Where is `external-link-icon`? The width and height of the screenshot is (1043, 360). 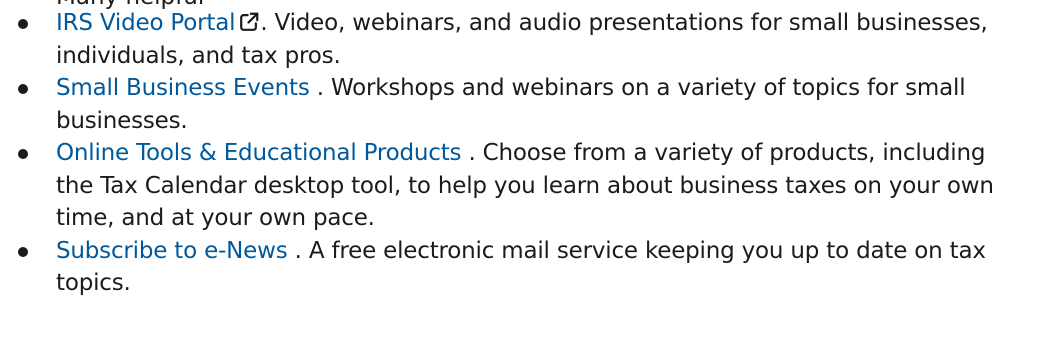
external-link-icon is located at coordinates (249, 22).